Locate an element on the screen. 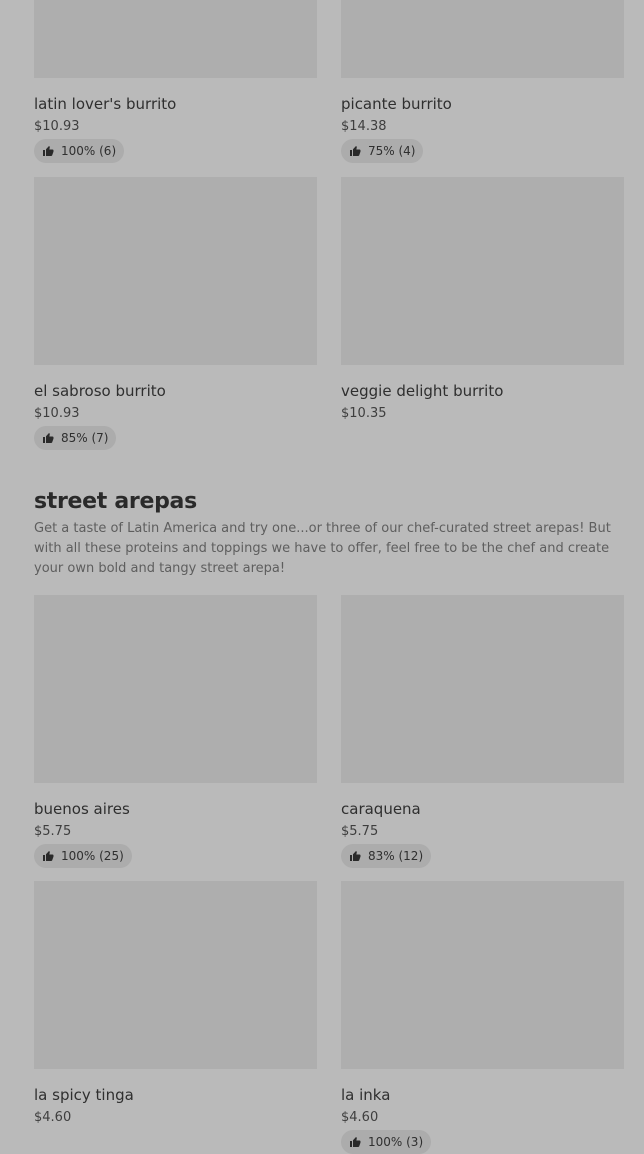  rating-text: 75% (4) is located at coordinates (392, 151).